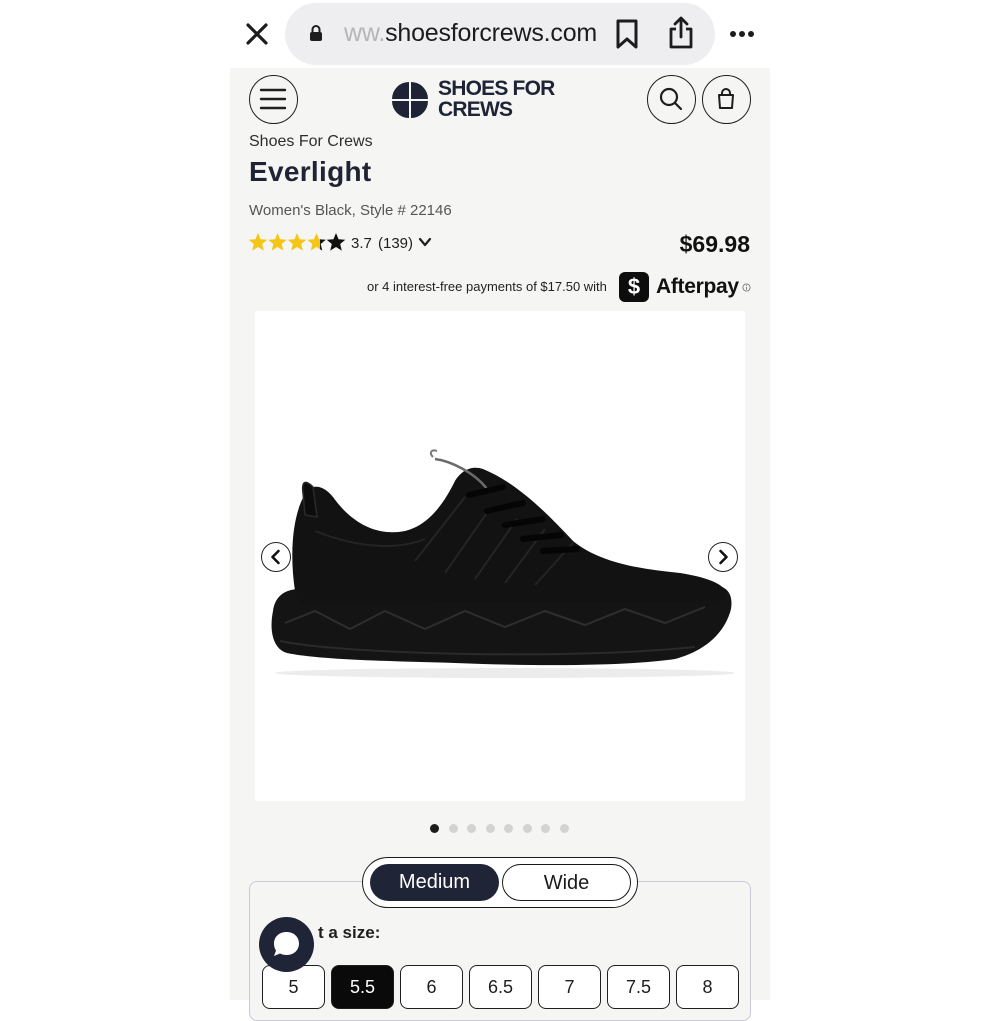 This screenshot has height=1021, width=1000. I want to click on menu-button, so click(273, 99).